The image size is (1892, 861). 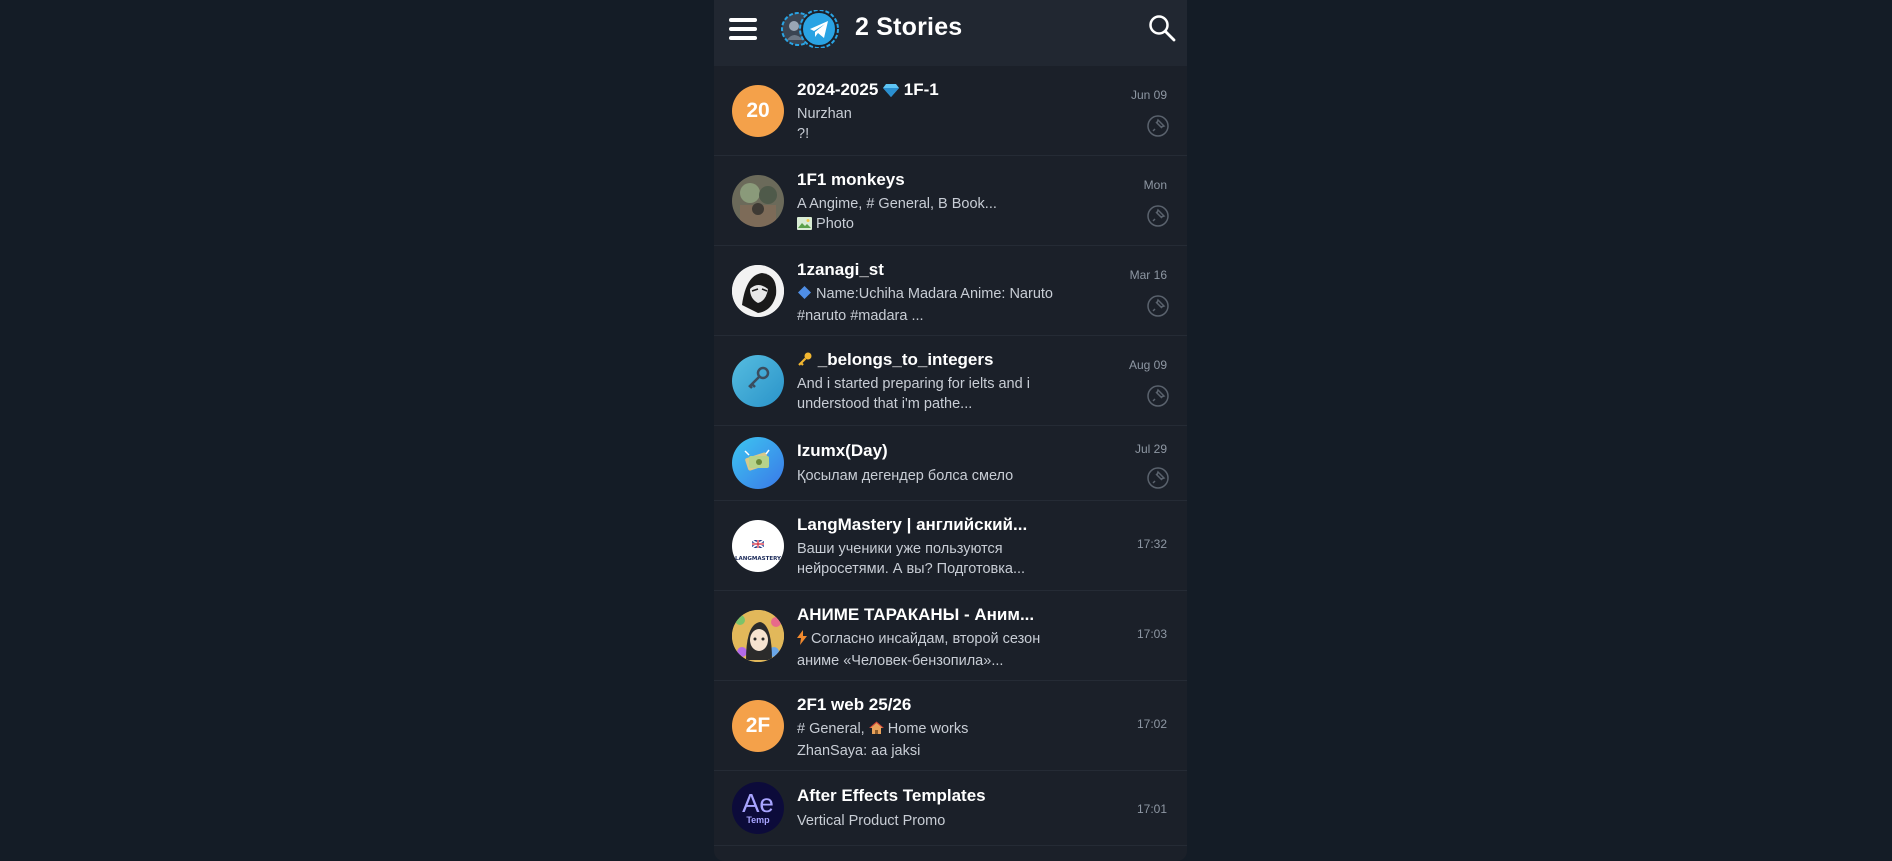 What do you see at coordinates (758, 820) in the screenshot?
I see `avatar-logo-subtext: Temp` at bounding box center [758, 820].